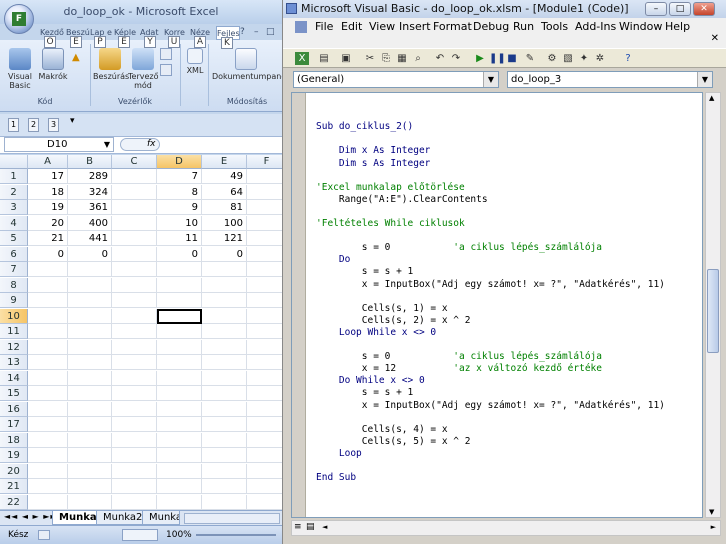 This screenshot has height=544, width=726. Describe the element at coordinates (224, 207) in the screenshot. I see `cell: 81` at that location.